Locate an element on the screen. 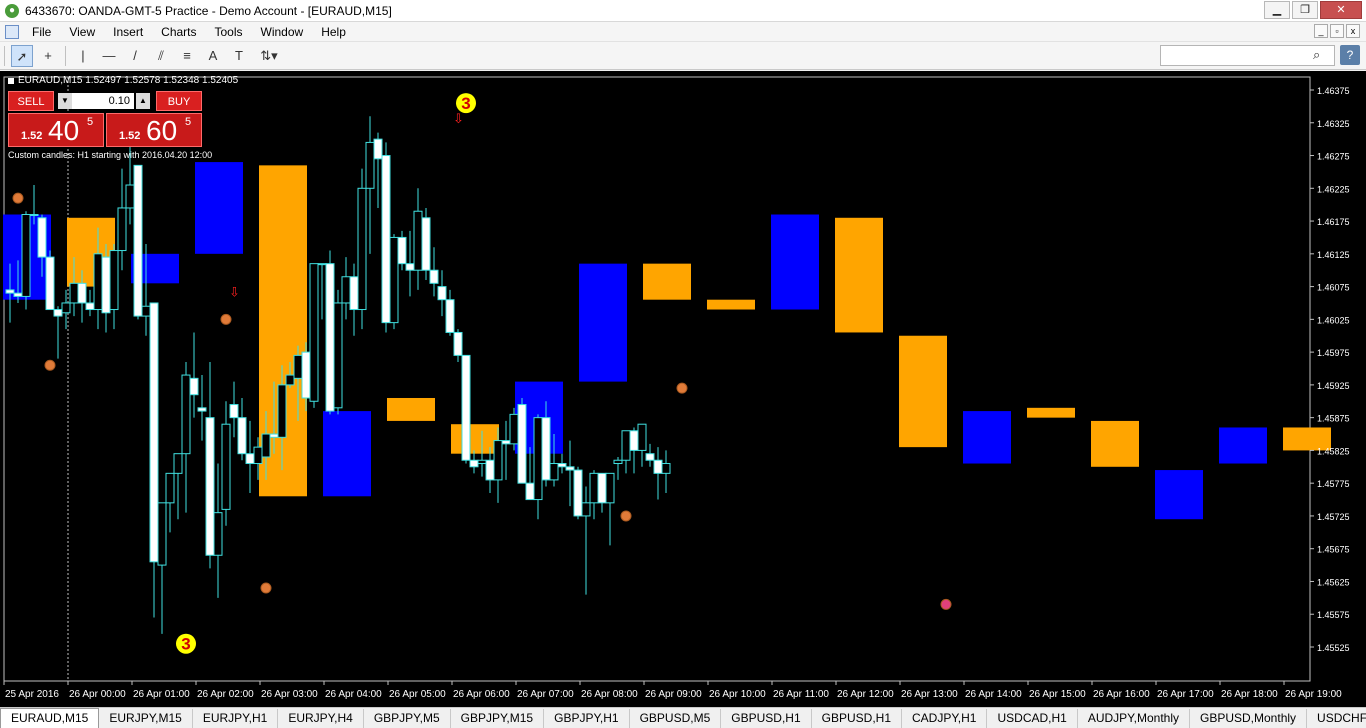 The height and width of the screenshot is (728, 1366). channel-icon: ⫽ is located at coordinates (161, 56).